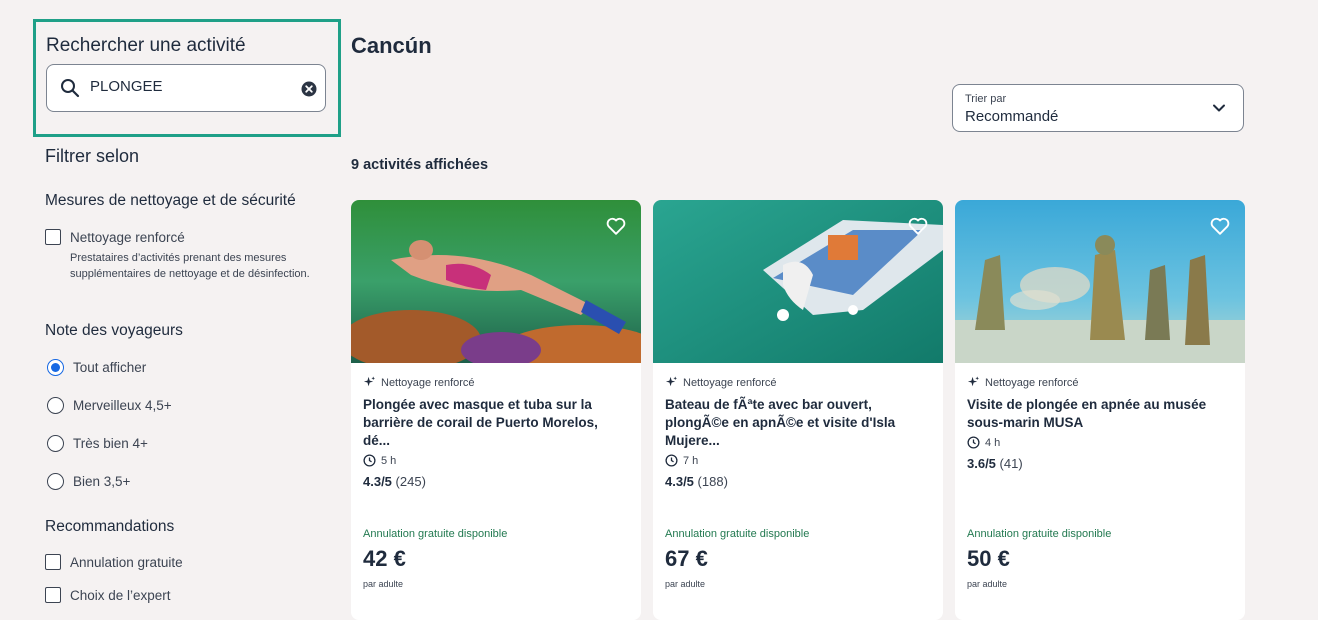  Describe the element at coordinates (394, 481) in the screenshot. I see `rating: 4.3/5 (245)` at that location.